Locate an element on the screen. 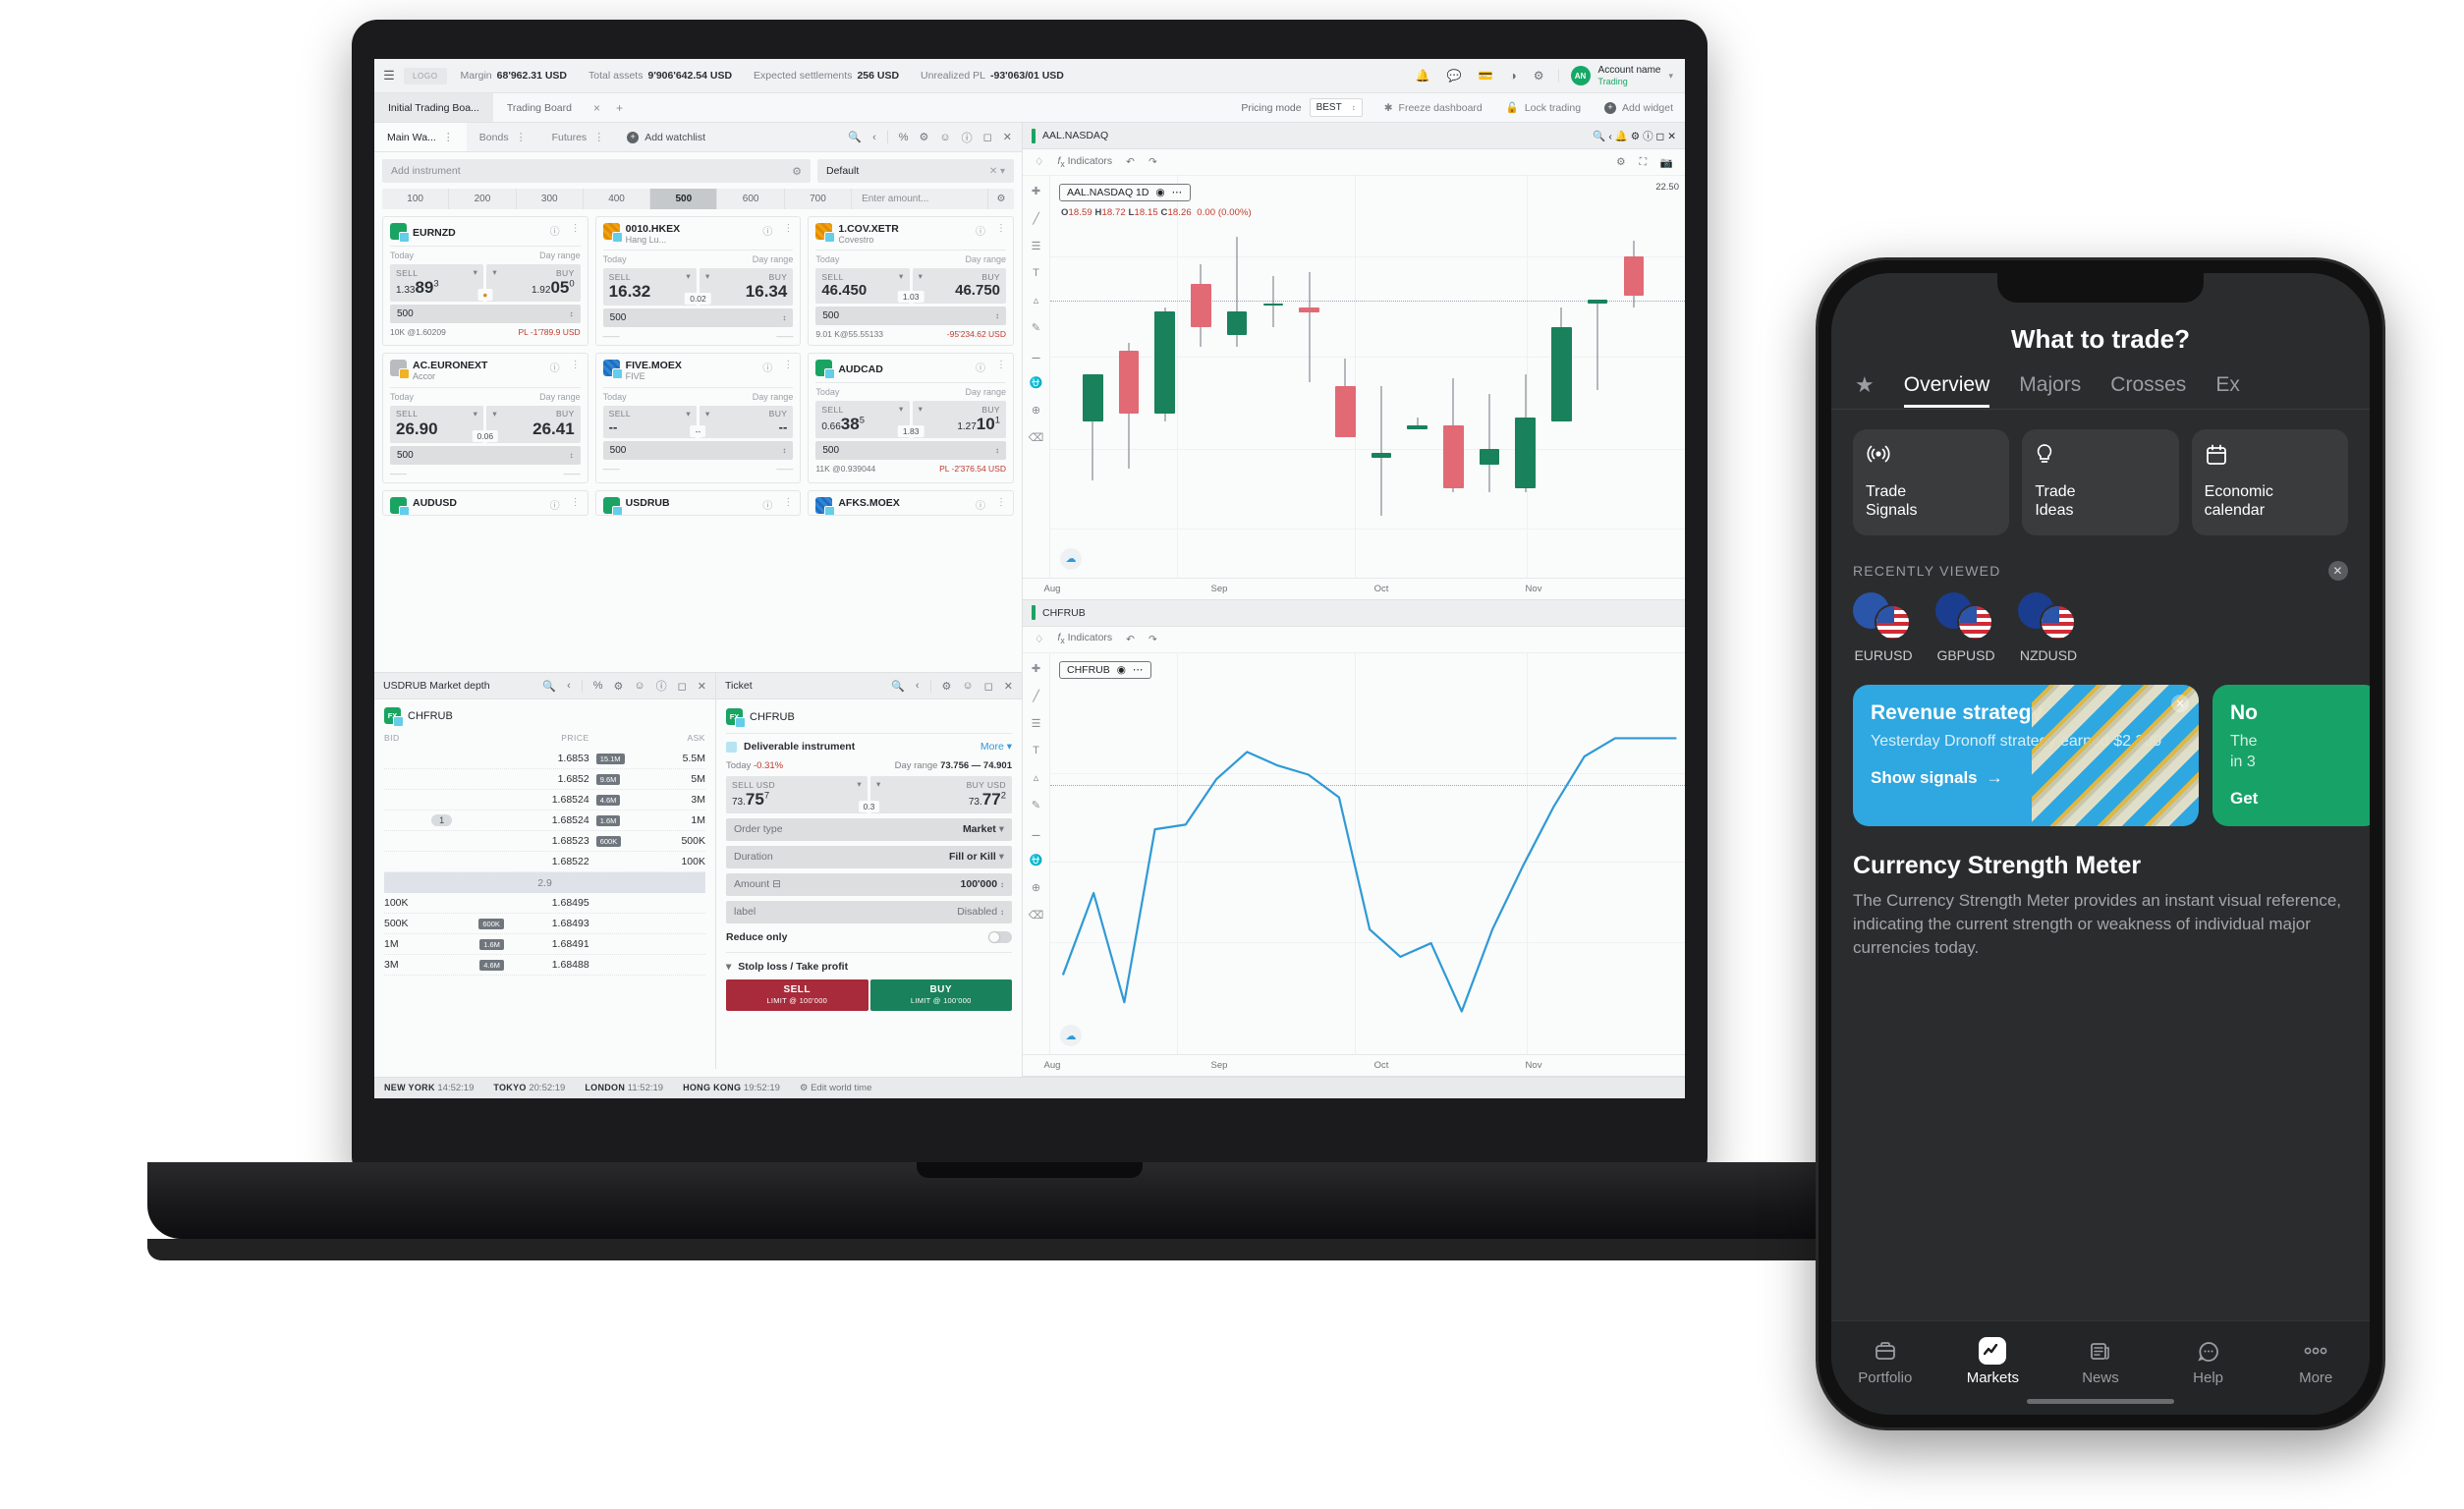 The height and width of the screenshot is (1509, 2464). preset-select: Default ✕ ▾ is located at coordinates (915, 171).